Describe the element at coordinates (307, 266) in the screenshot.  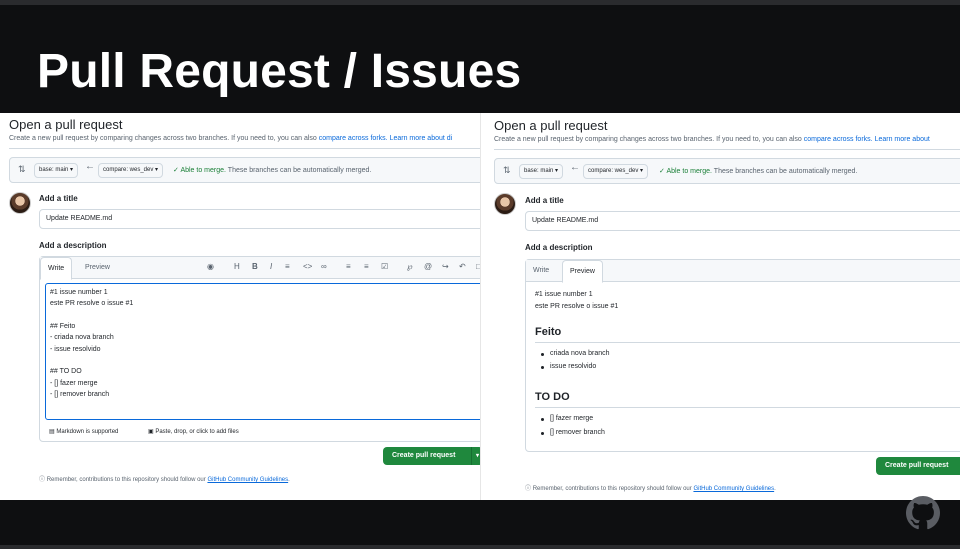
I see `code-icon: <>` at that location.